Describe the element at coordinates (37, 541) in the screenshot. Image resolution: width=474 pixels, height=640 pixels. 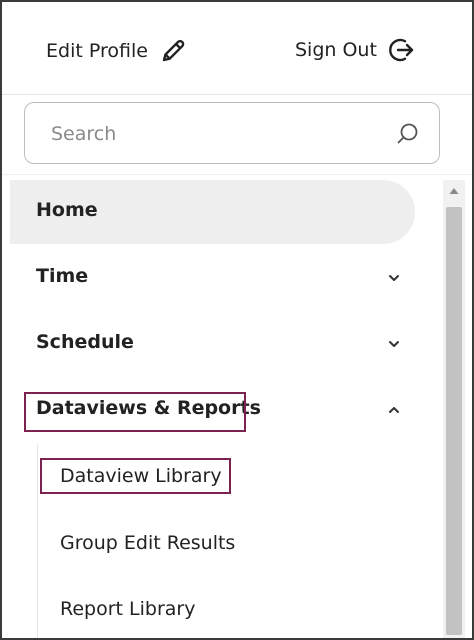
I see `submenu-guide-line` at that location.